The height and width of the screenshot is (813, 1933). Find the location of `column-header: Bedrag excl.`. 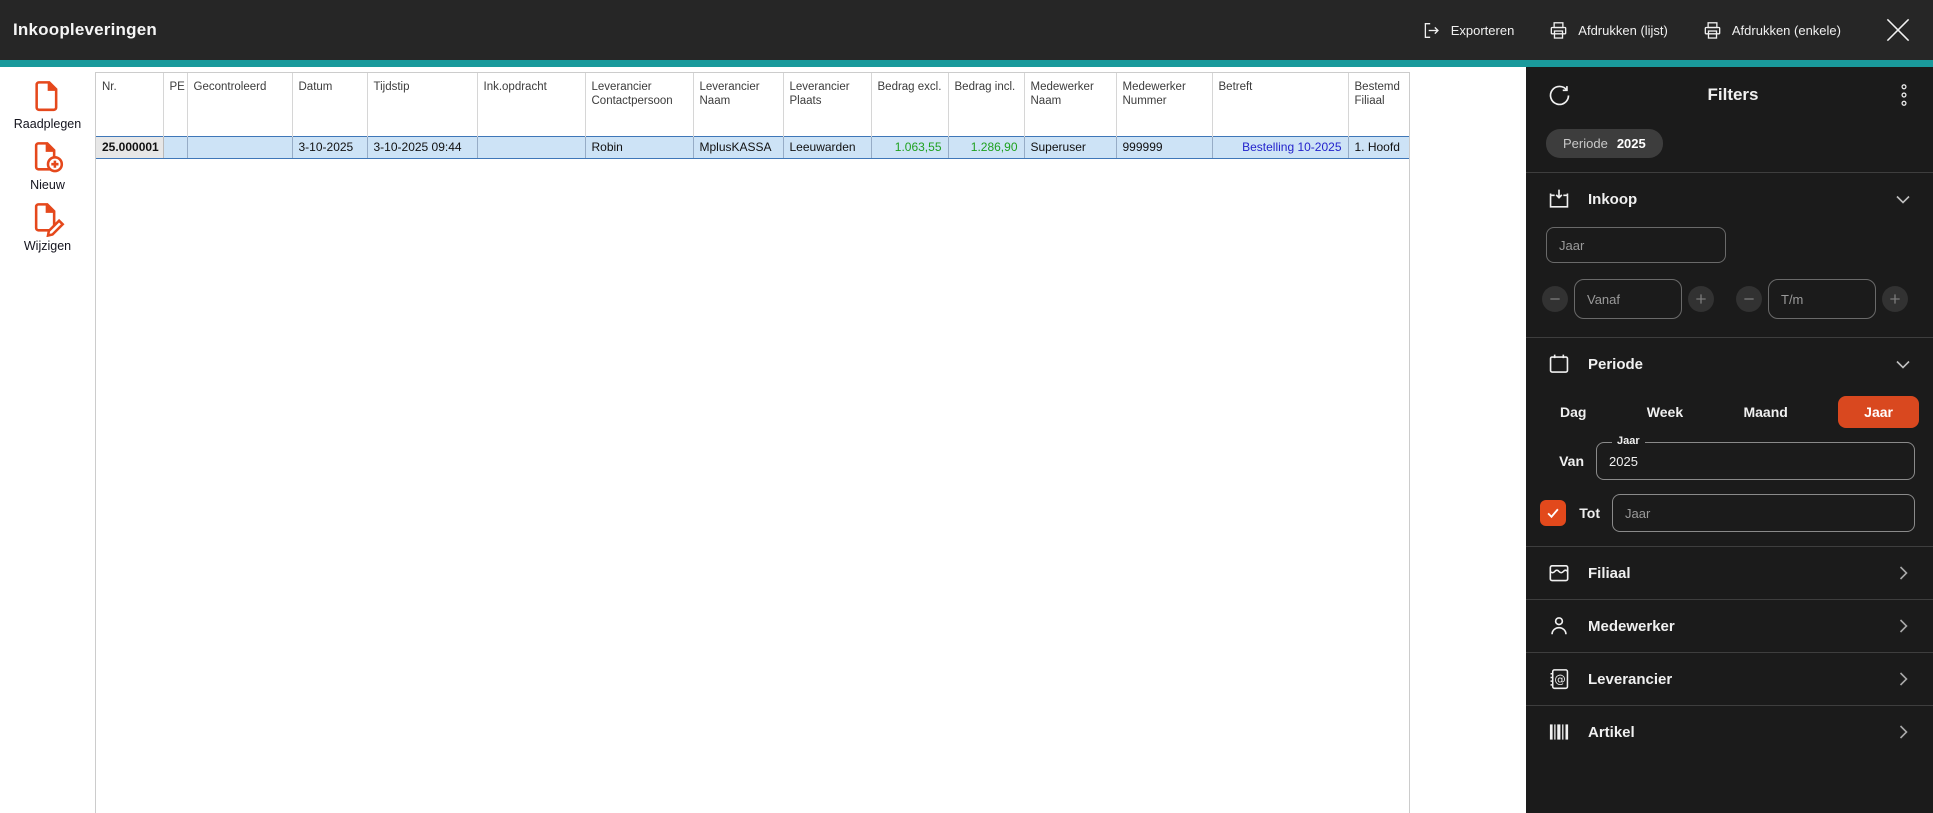

column-header: Bedrag excl. is located at coordinates (910, 104).